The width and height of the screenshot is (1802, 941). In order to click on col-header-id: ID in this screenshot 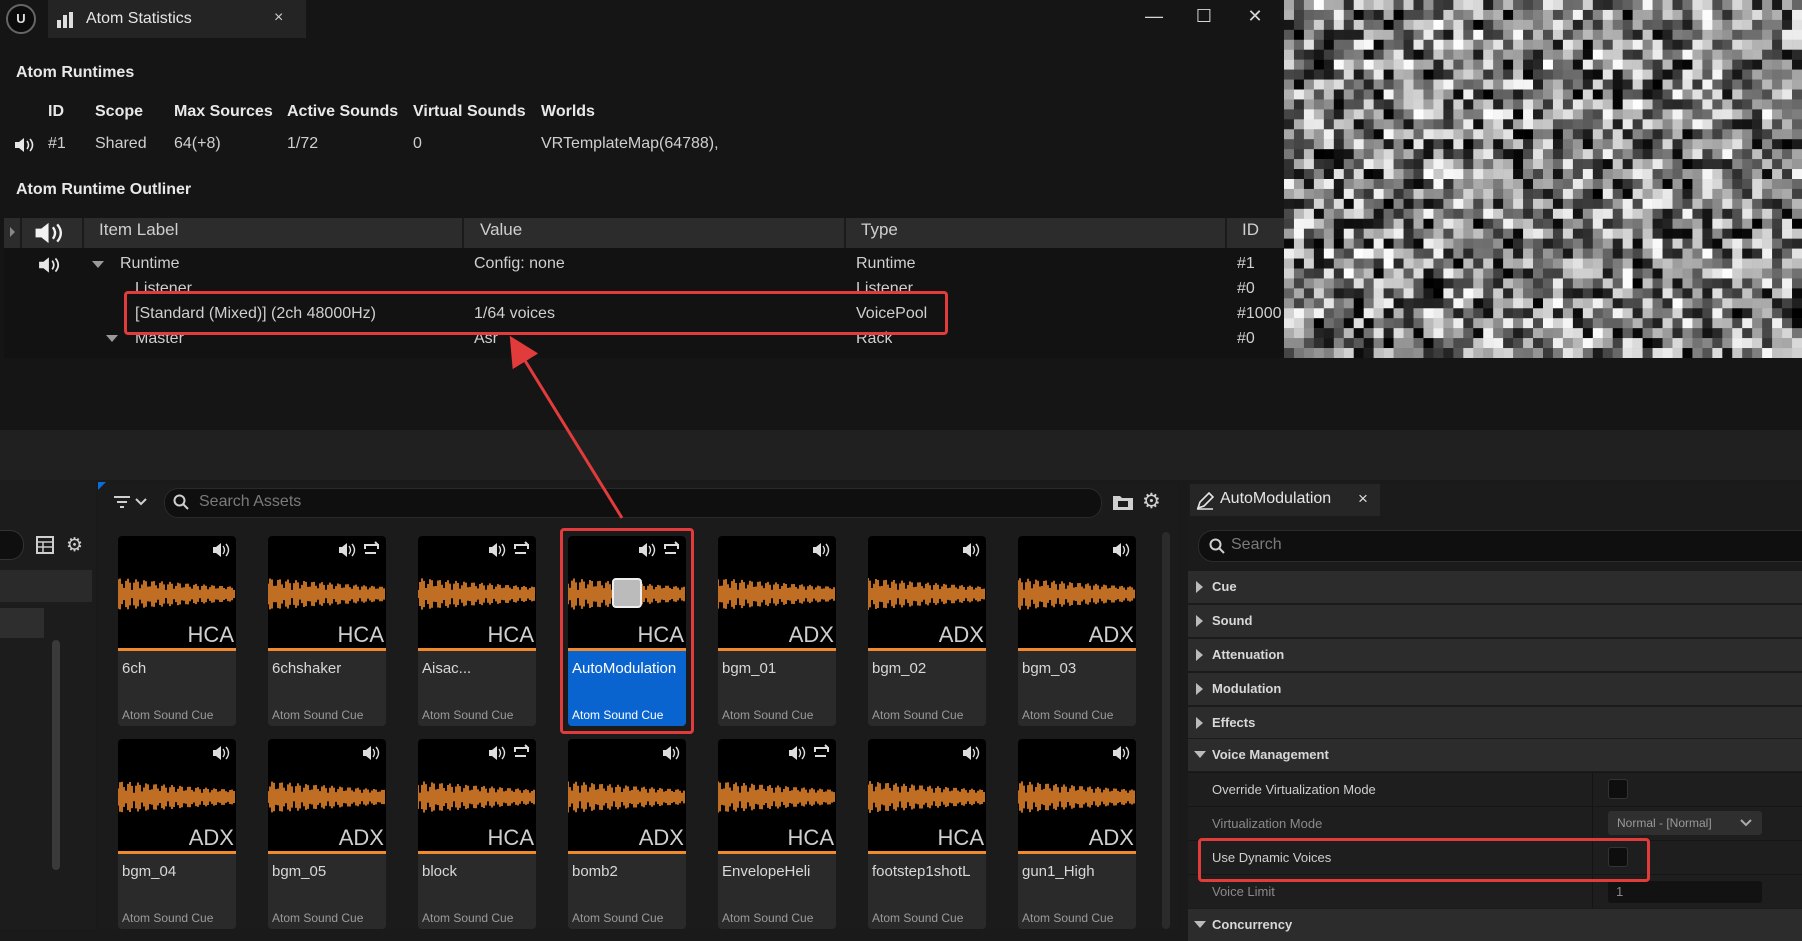, I will do `click(1250, 230)`.